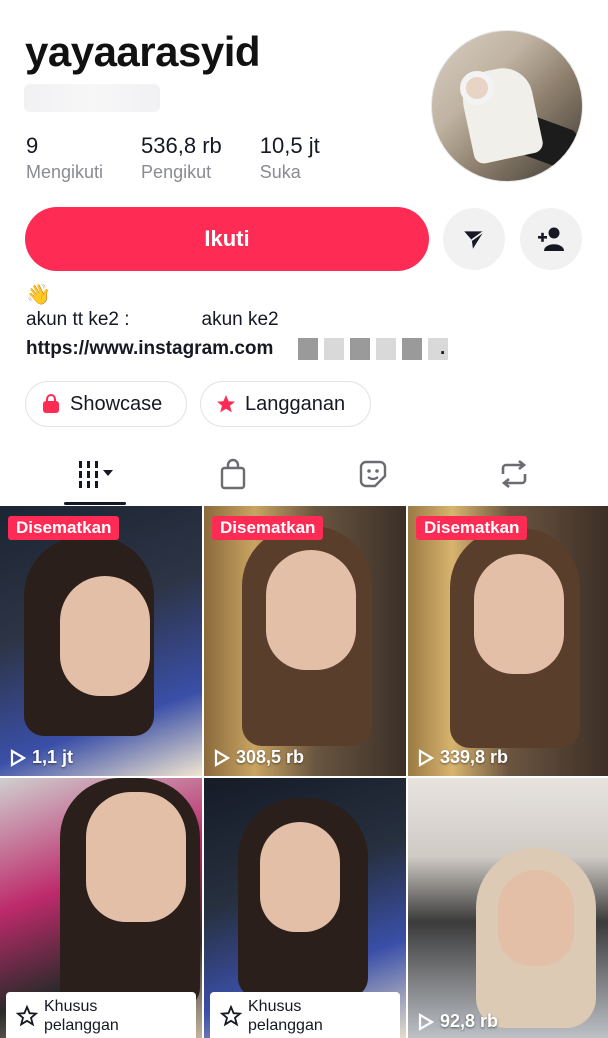  What do you see at coordinates (305, 641) in the screenshot?
I see `video-thumbnail: Disematkan 308,5 rb` at bounding box center [305, 641].